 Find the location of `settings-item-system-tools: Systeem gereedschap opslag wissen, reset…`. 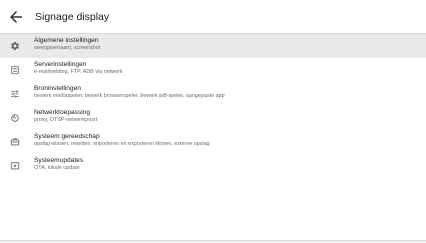

settings-item-system-tools: Systeem gereedschap opslag wissen, reset… is located at coordinates (213, 142).